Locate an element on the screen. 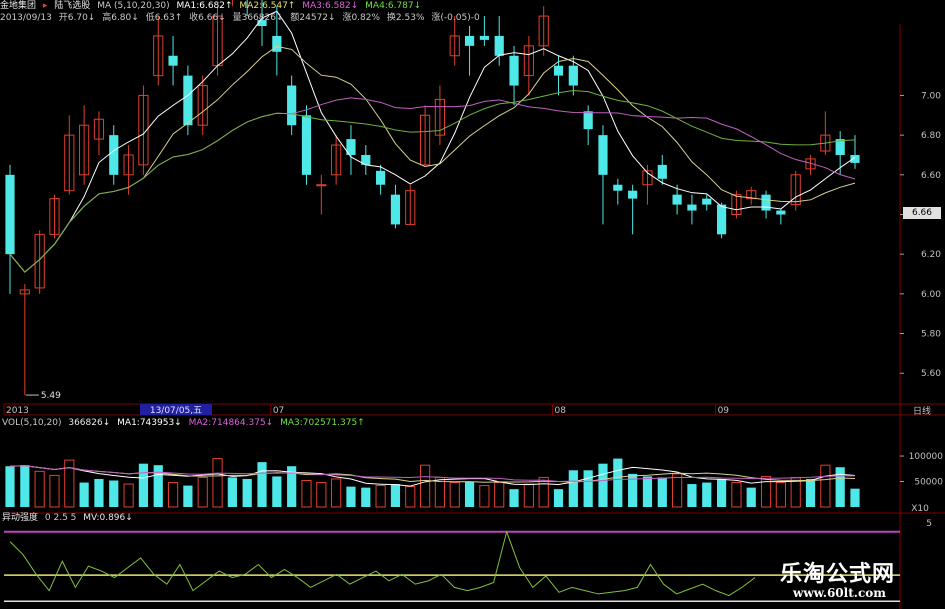 The image size is (945, 609). close-value: 收6.66↓ is located at coordinates (207, 18).